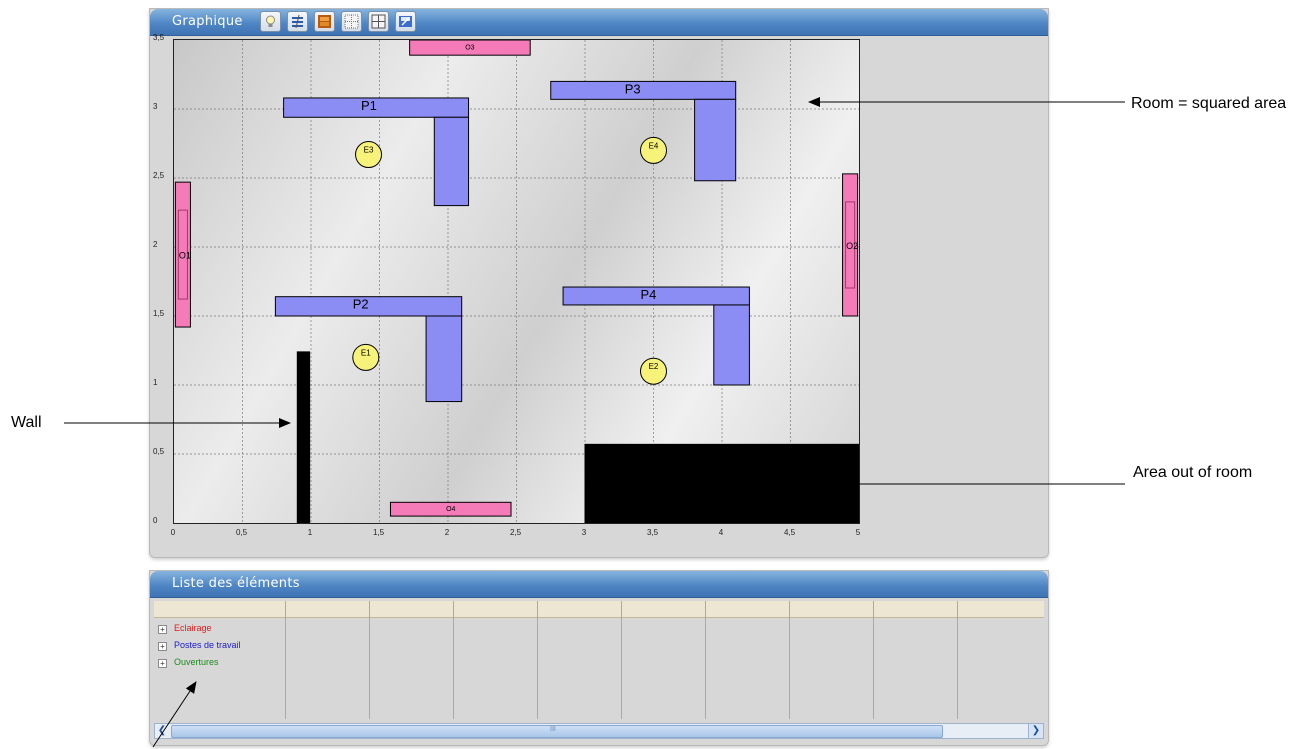 The width and height of the screenshot is (1314, 749). I want to click on list-arrow, so click(174, 714).